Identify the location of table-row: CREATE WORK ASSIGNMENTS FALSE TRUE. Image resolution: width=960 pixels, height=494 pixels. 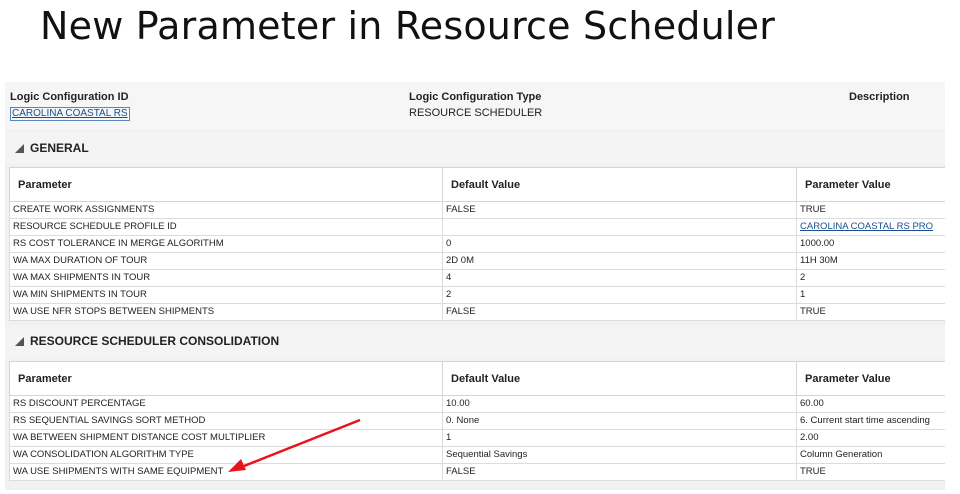
(477, 210).